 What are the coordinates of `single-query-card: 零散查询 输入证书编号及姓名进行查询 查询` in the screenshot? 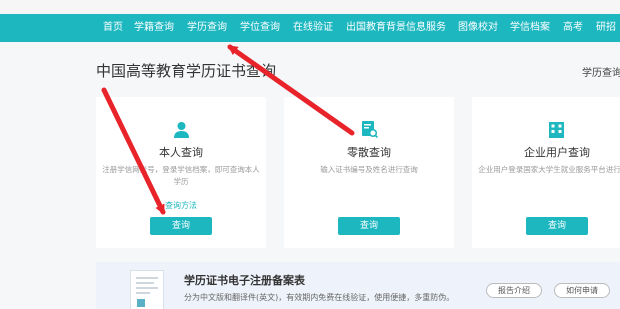 It's located at (369, 172).